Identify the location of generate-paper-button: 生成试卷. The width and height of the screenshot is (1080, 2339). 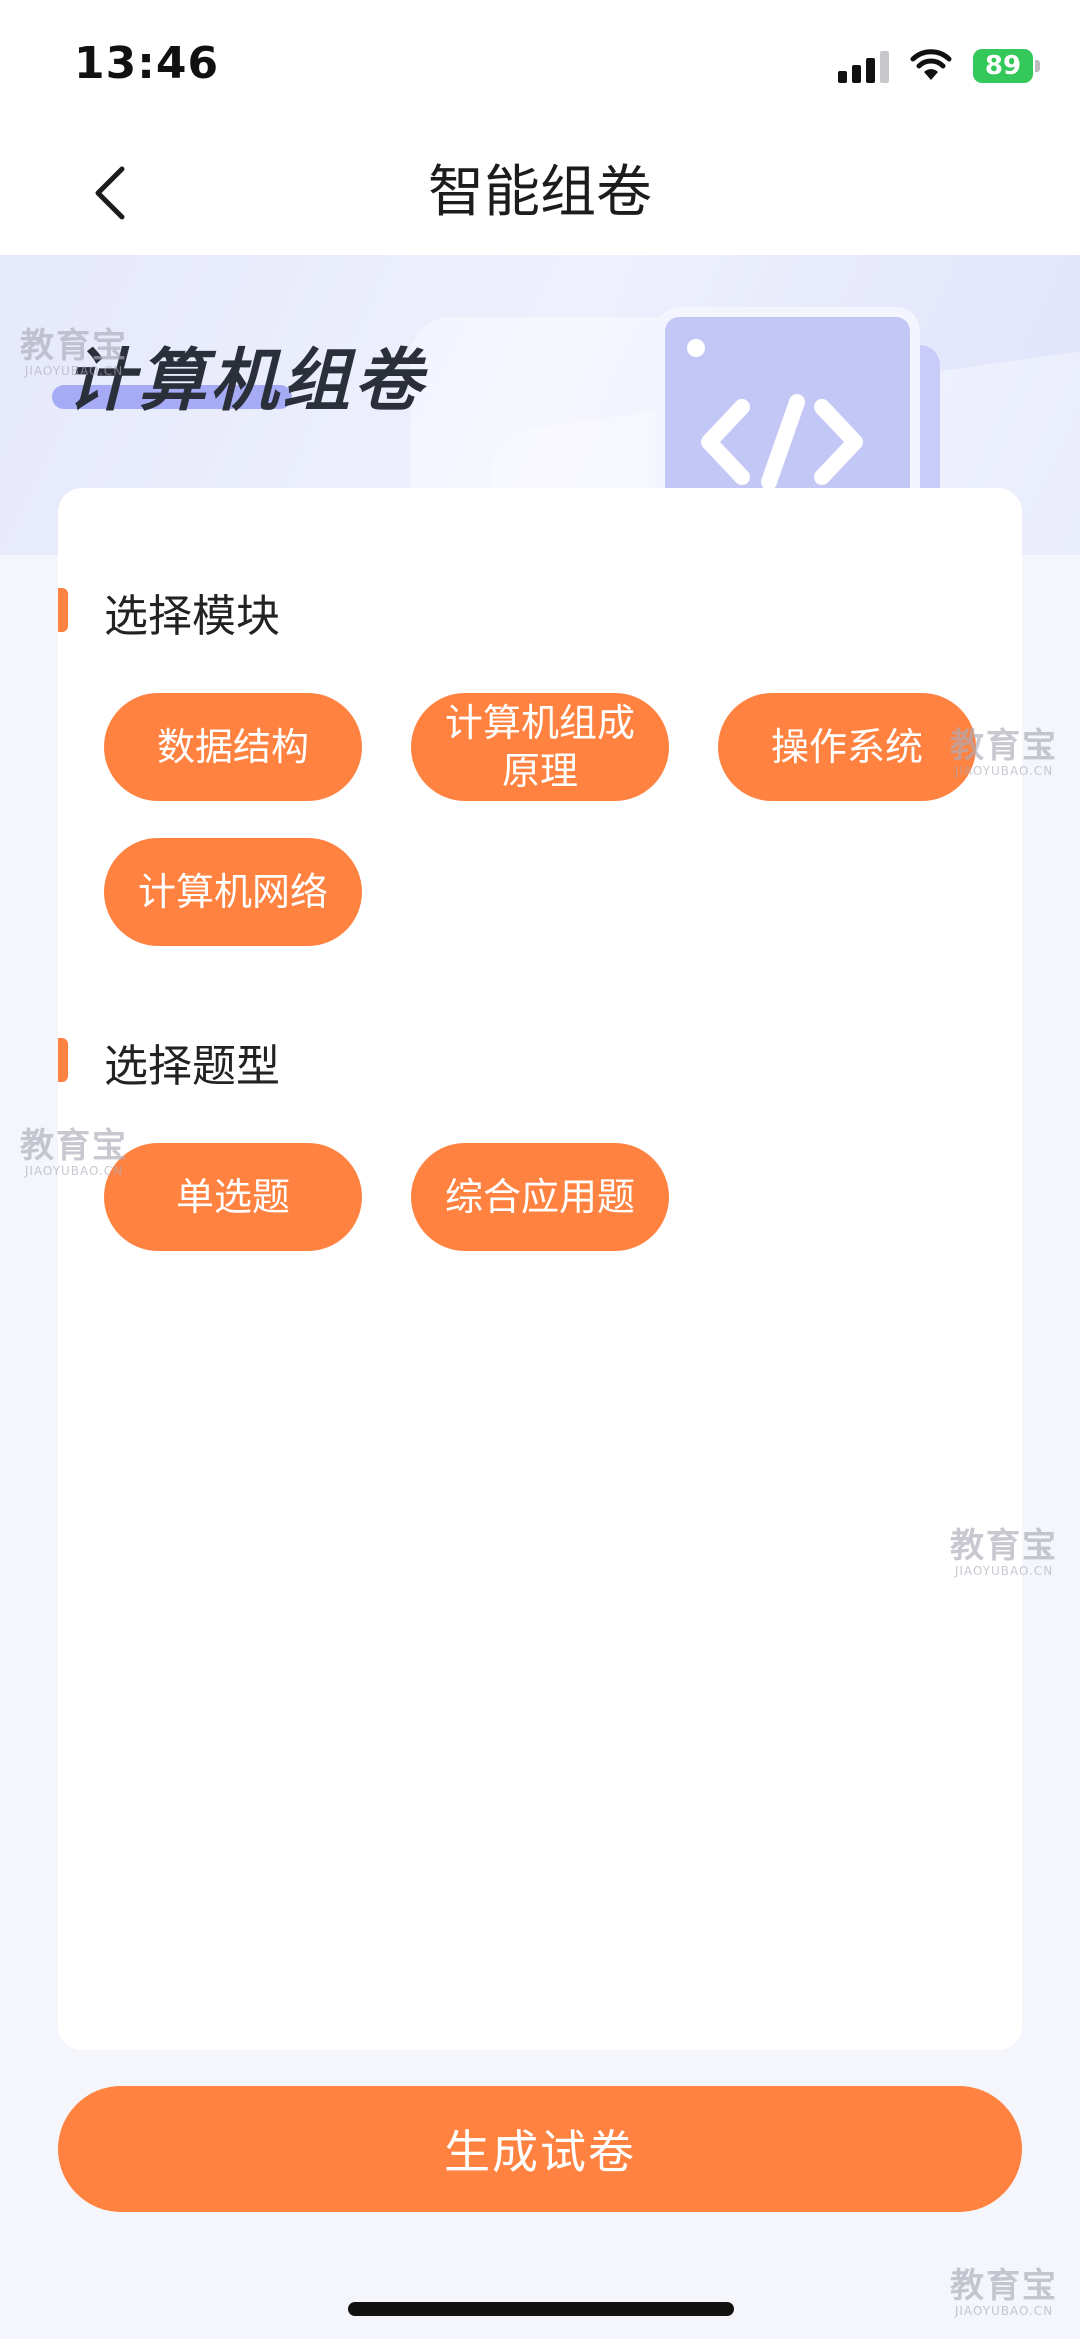
(540, 2149).